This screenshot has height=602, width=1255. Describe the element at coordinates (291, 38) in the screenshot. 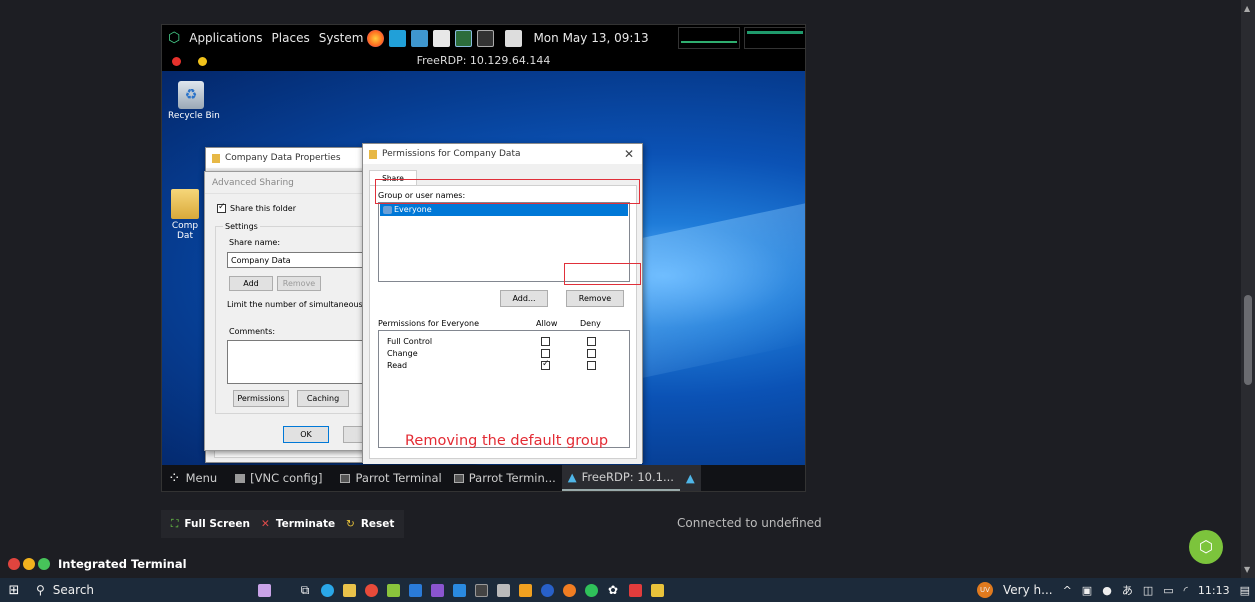

I see `menu-places: Places` at that location.